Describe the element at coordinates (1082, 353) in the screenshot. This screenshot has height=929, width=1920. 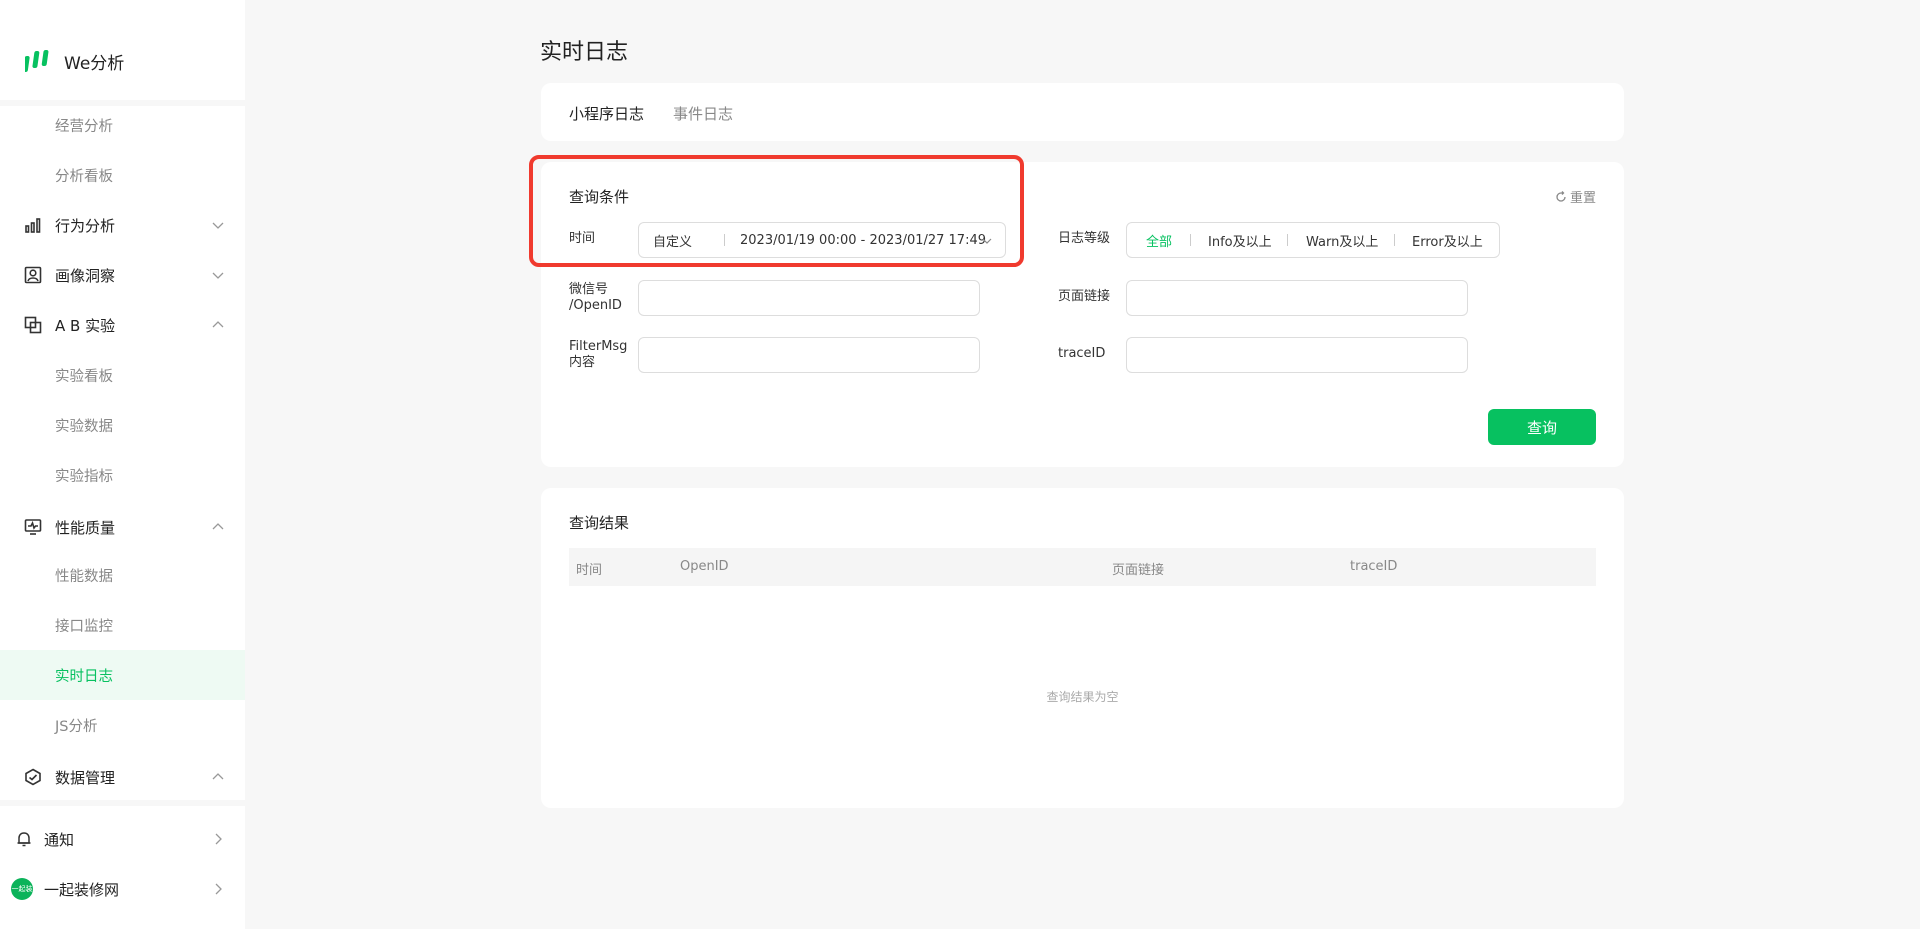
I see `traceid-label: traceID` at that location.